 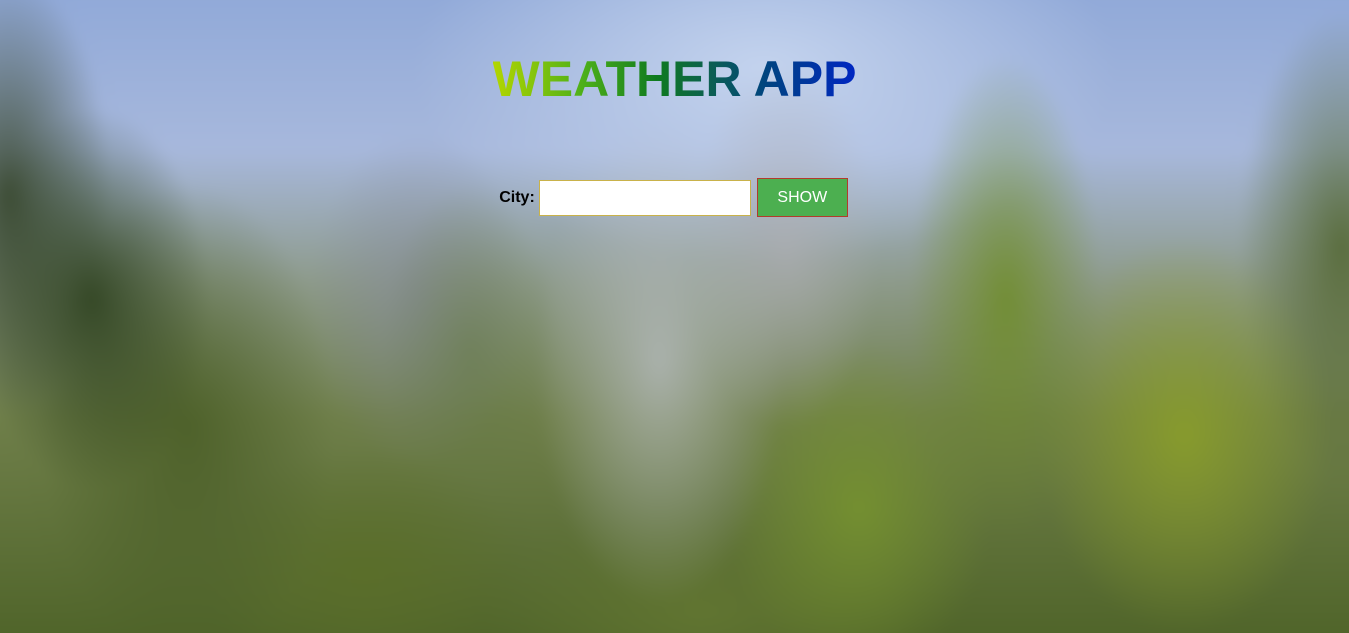 I want to click on city-input, so click(x=644, y=197).